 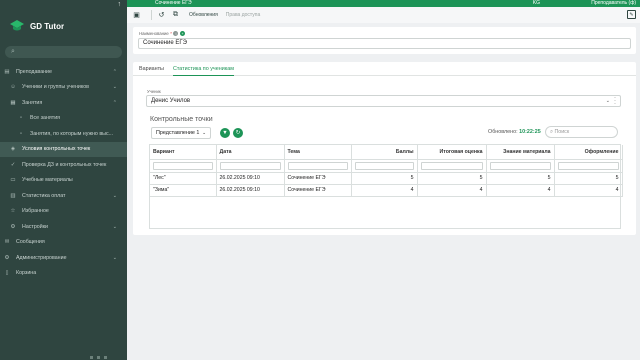 What do you see at coordinates (13, 226) in the screenshot?
I see `gear-icon: ⚙` at bounding box center [13, 226].